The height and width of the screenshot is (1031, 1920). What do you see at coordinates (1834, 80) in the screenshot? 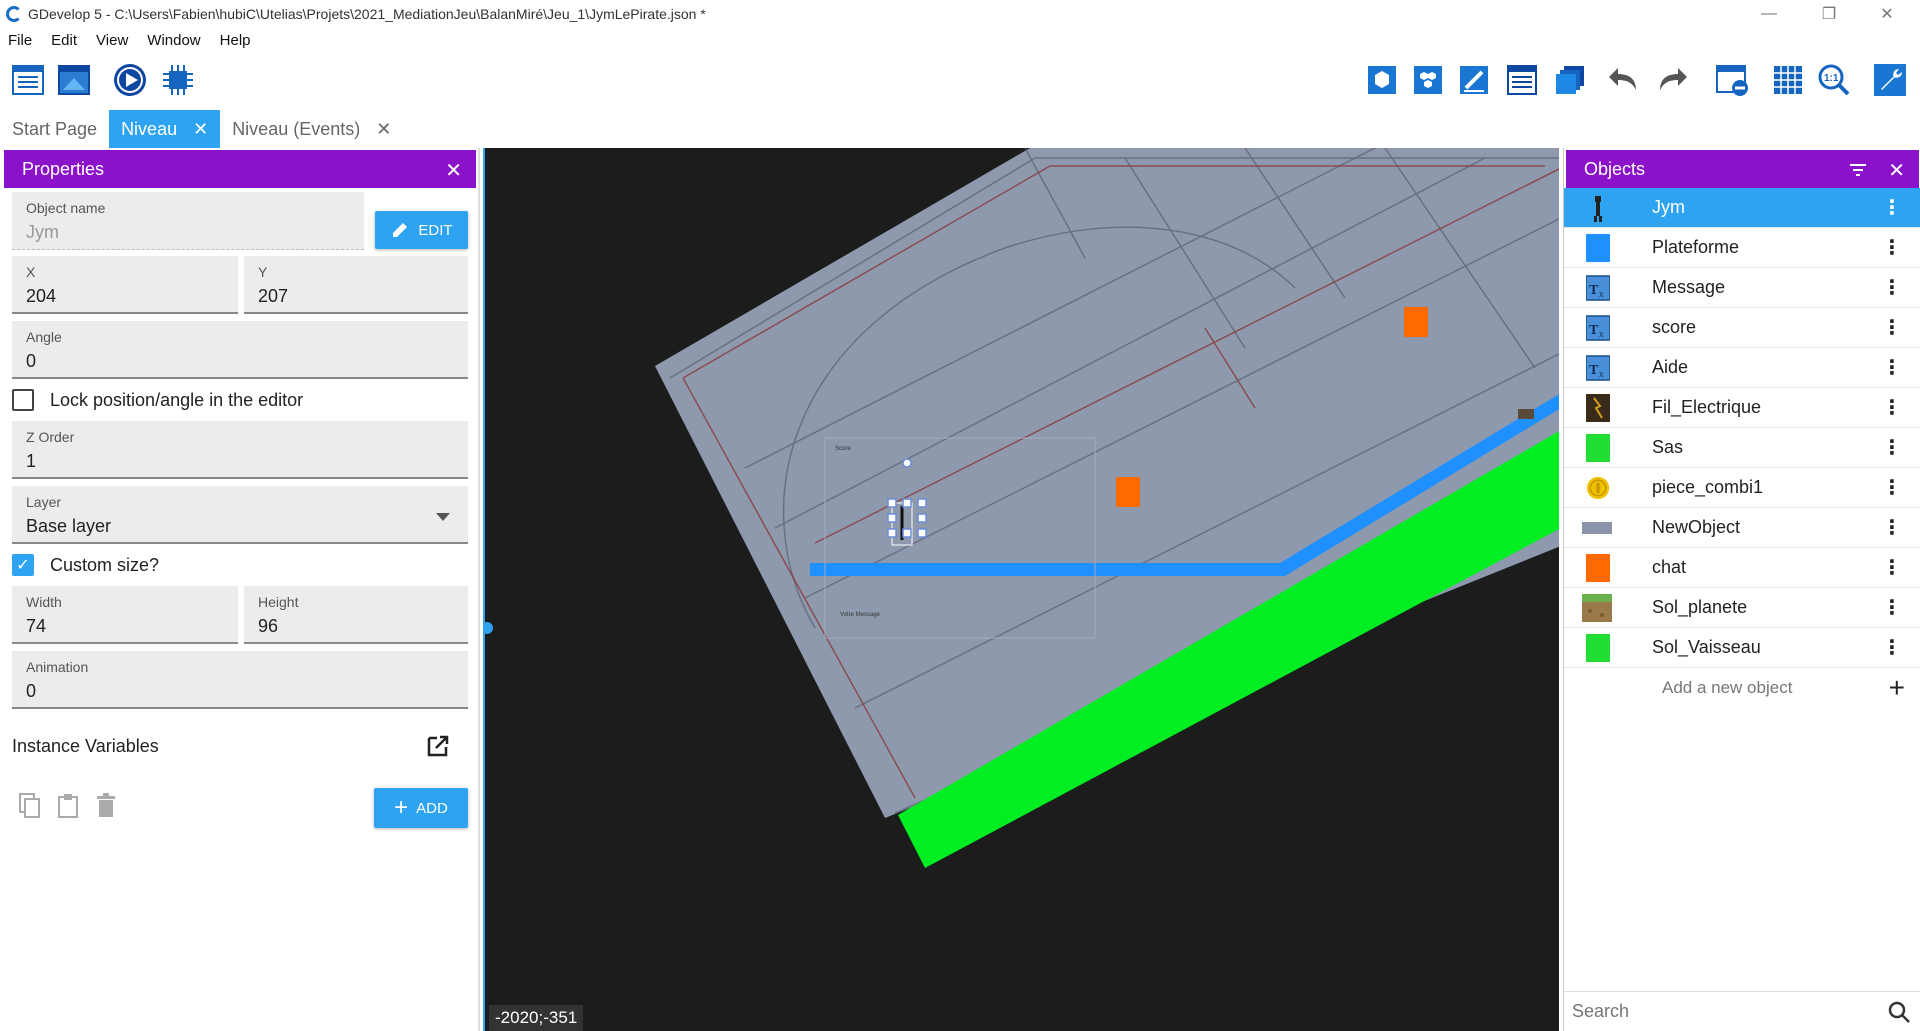
I see `zoom-reset-icon: 1:1` at bounding box center [1834, 80].